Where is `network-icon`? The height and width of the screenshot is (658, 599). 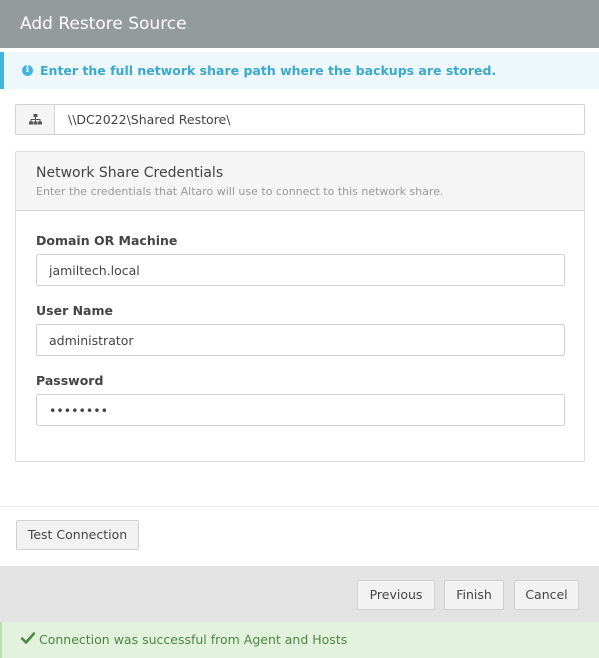 network-icon is located at coordinates (34, 119).